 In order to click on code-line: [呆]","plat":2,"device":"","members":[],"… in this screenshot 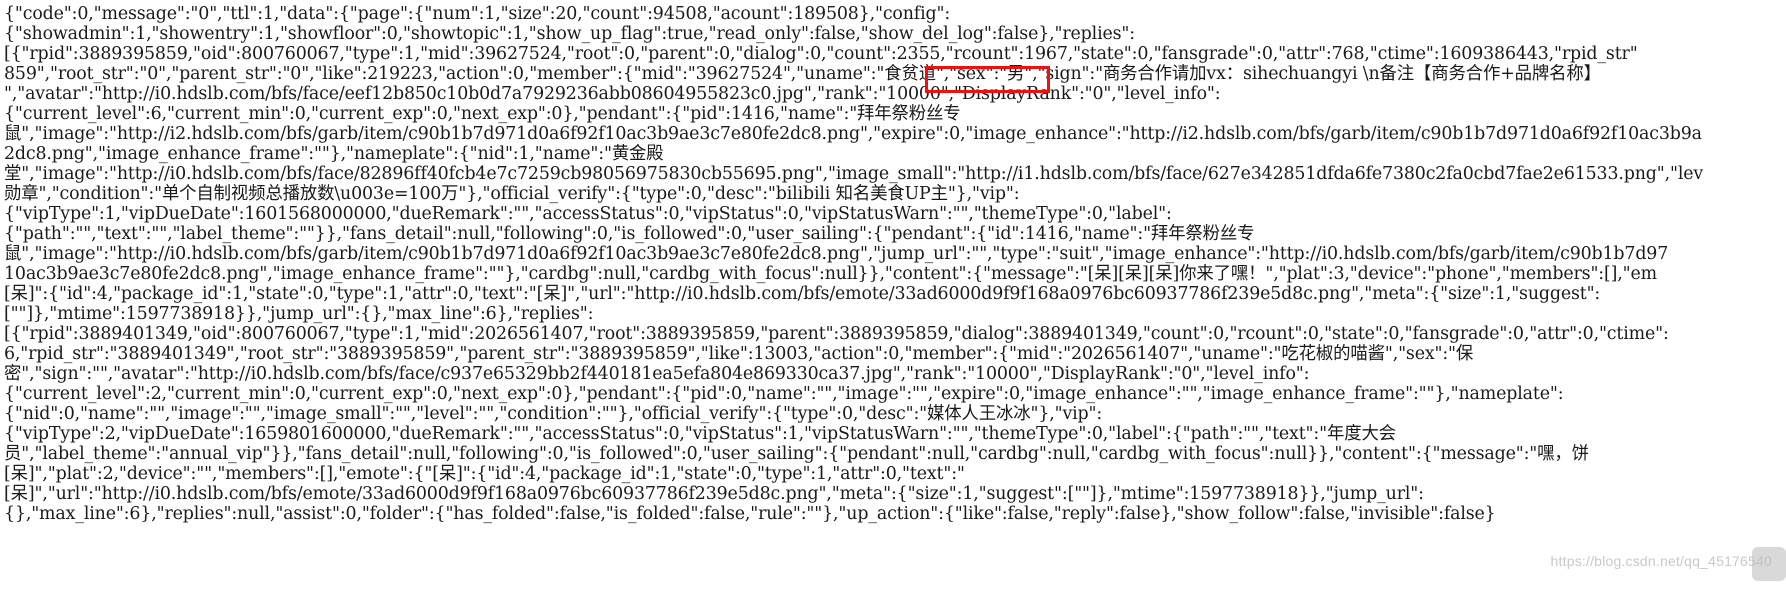, I will do `click(484, 474)`.